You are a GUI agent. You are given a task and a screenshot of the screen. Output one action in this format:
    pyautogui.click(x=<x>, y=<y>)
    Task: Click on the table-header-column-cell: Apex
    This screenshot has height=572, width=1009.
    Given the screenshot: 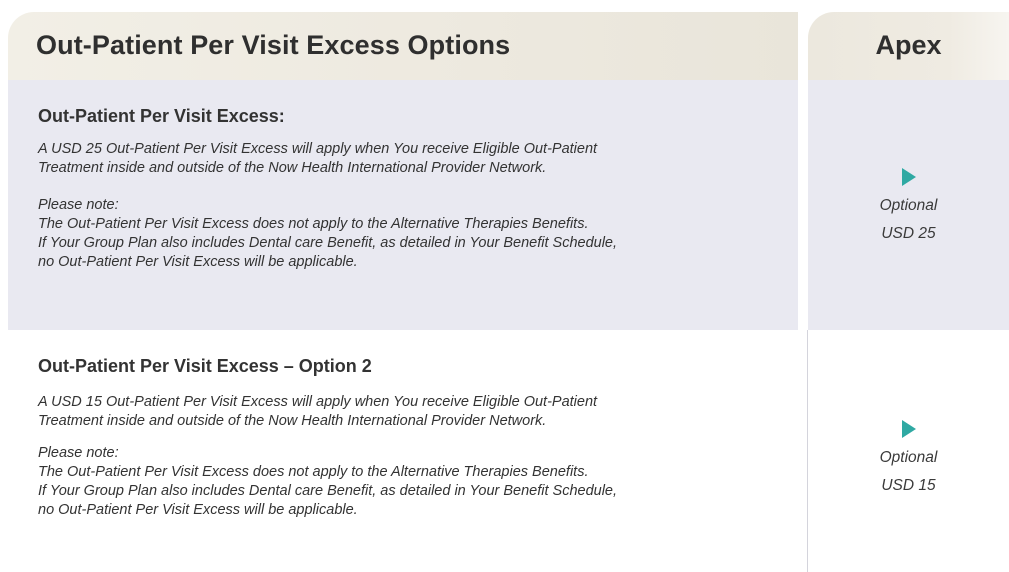 What is the action you would take?
    pyautogui.click(x=908, y=46)
    